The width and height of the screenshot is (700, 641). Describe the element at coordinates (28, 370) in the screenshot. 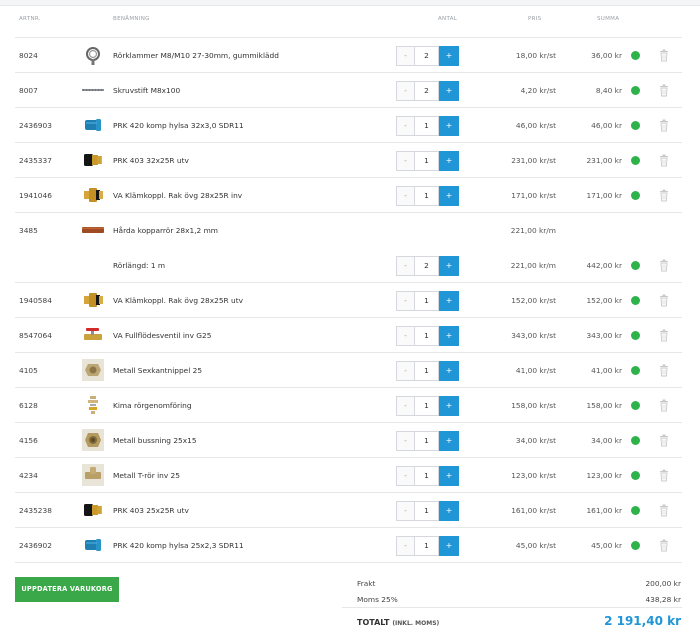

I see `article-number: 4105` at that location.